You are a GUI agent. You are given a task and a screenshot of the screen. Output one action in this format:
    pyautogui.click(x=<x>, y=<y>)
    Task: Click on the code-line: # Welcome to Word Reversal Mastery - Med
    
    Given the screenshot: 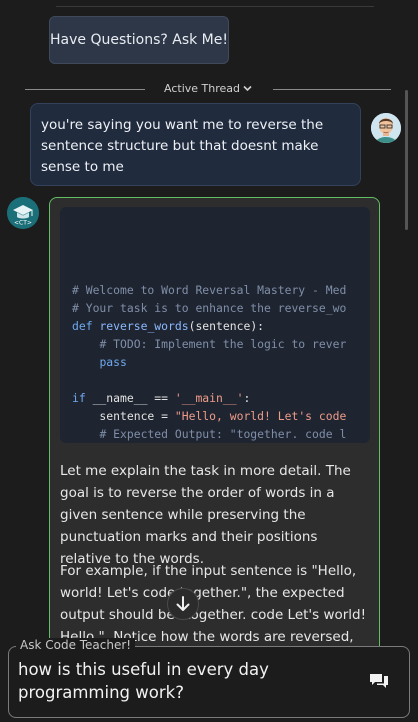 What is the action you would take?
    pyautogui.click(x=209, y=290)
    